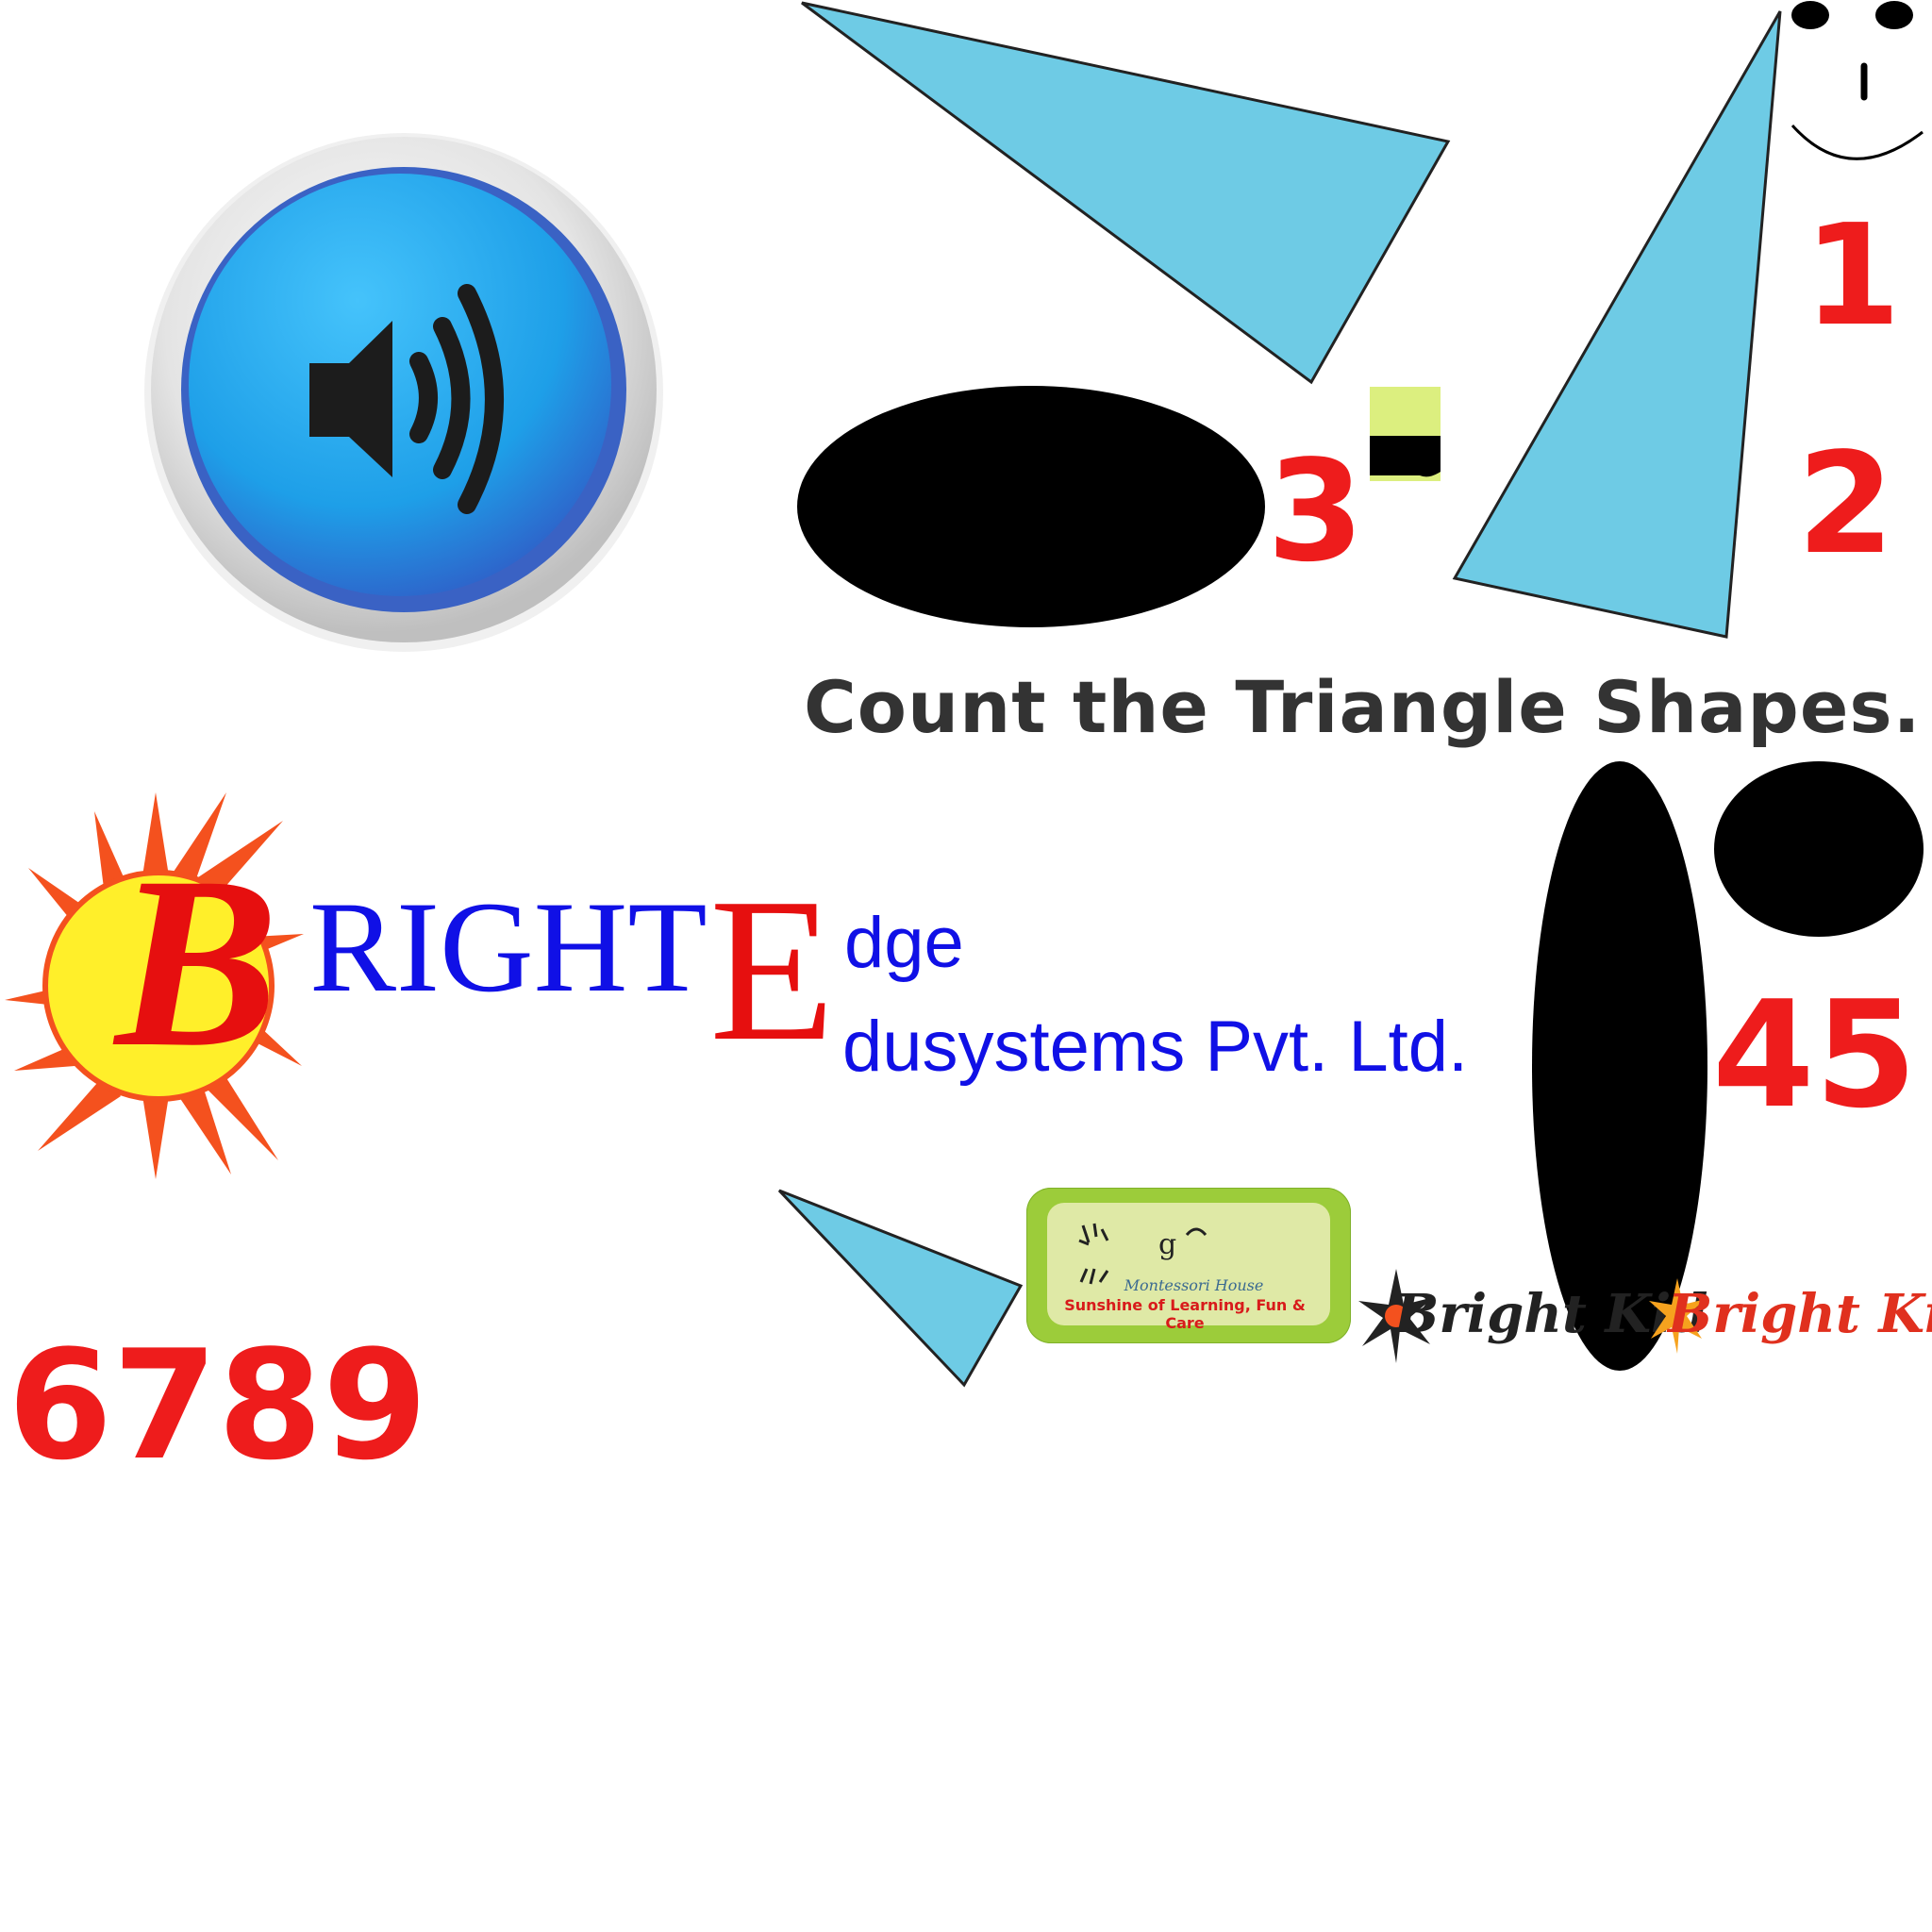 Image resolution: width=1932 pixels, height=1932 pixels. Describe the element at coordinates (1363, 707) in the screenshot. I see `instruction-text: Count the Triangle Shapes.` at that location.